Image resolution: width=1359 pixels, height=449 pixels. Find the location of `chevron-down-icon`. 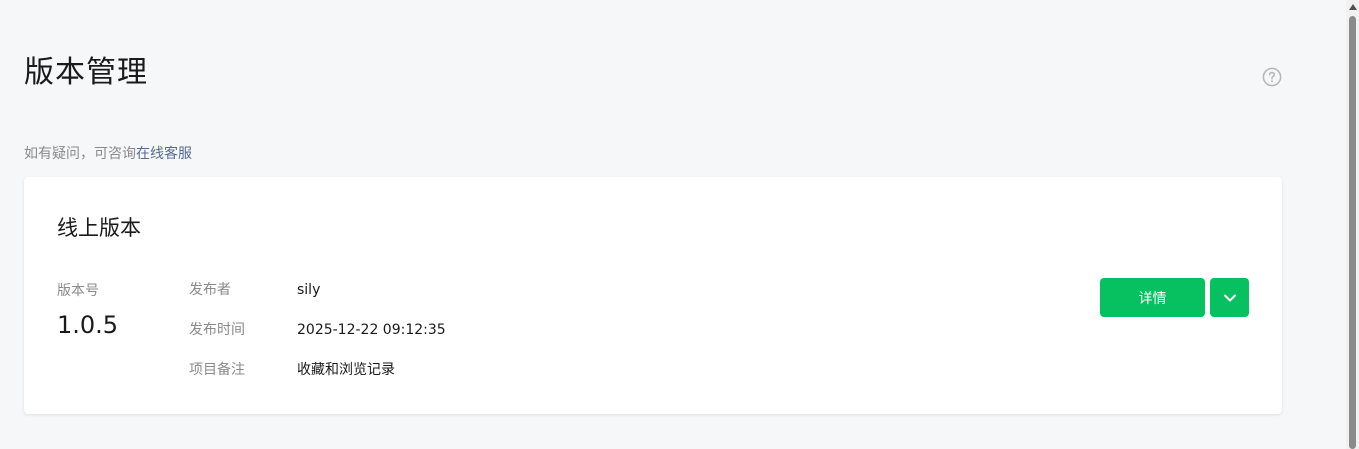

chevron-down-icon is located at coordinates (1229, 297).